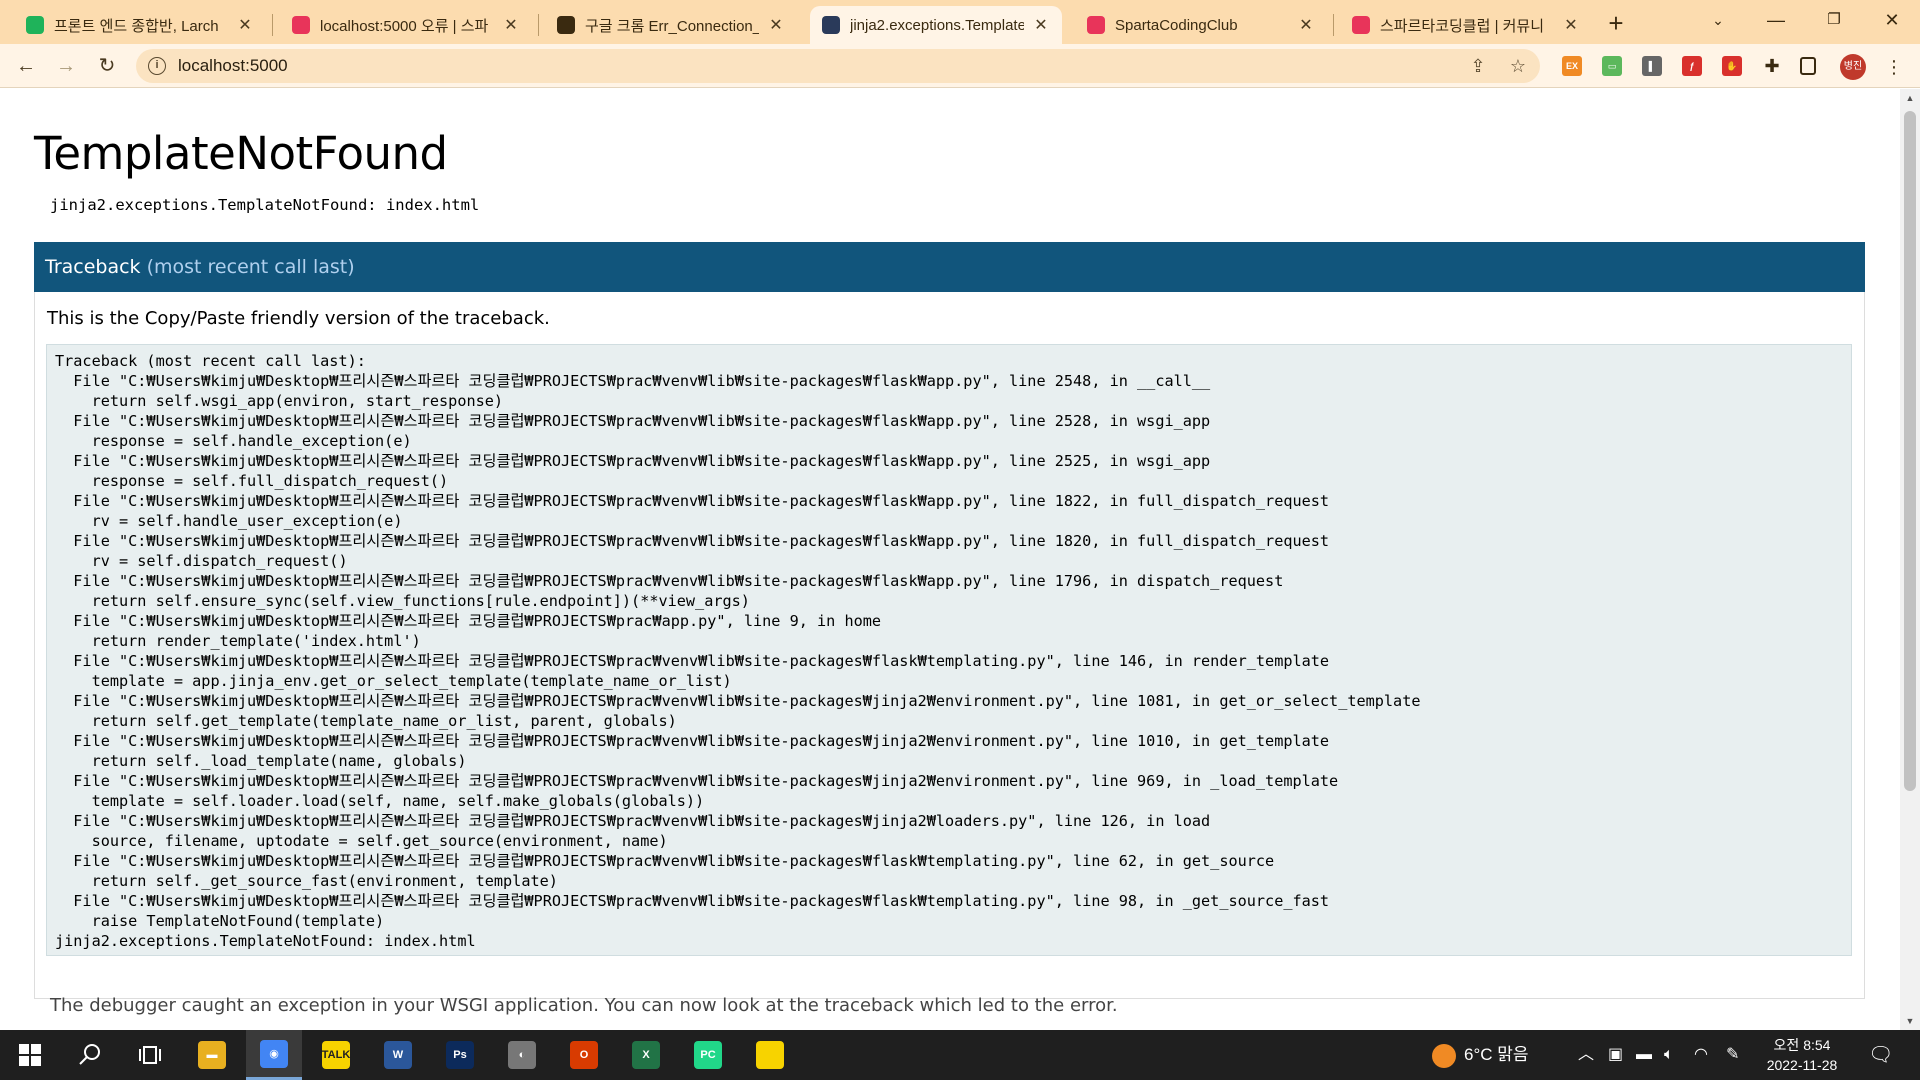  Describe the element at coordinates (1572, 66) in the screenshot. I see `ex-extension-icon: EX` at that location.